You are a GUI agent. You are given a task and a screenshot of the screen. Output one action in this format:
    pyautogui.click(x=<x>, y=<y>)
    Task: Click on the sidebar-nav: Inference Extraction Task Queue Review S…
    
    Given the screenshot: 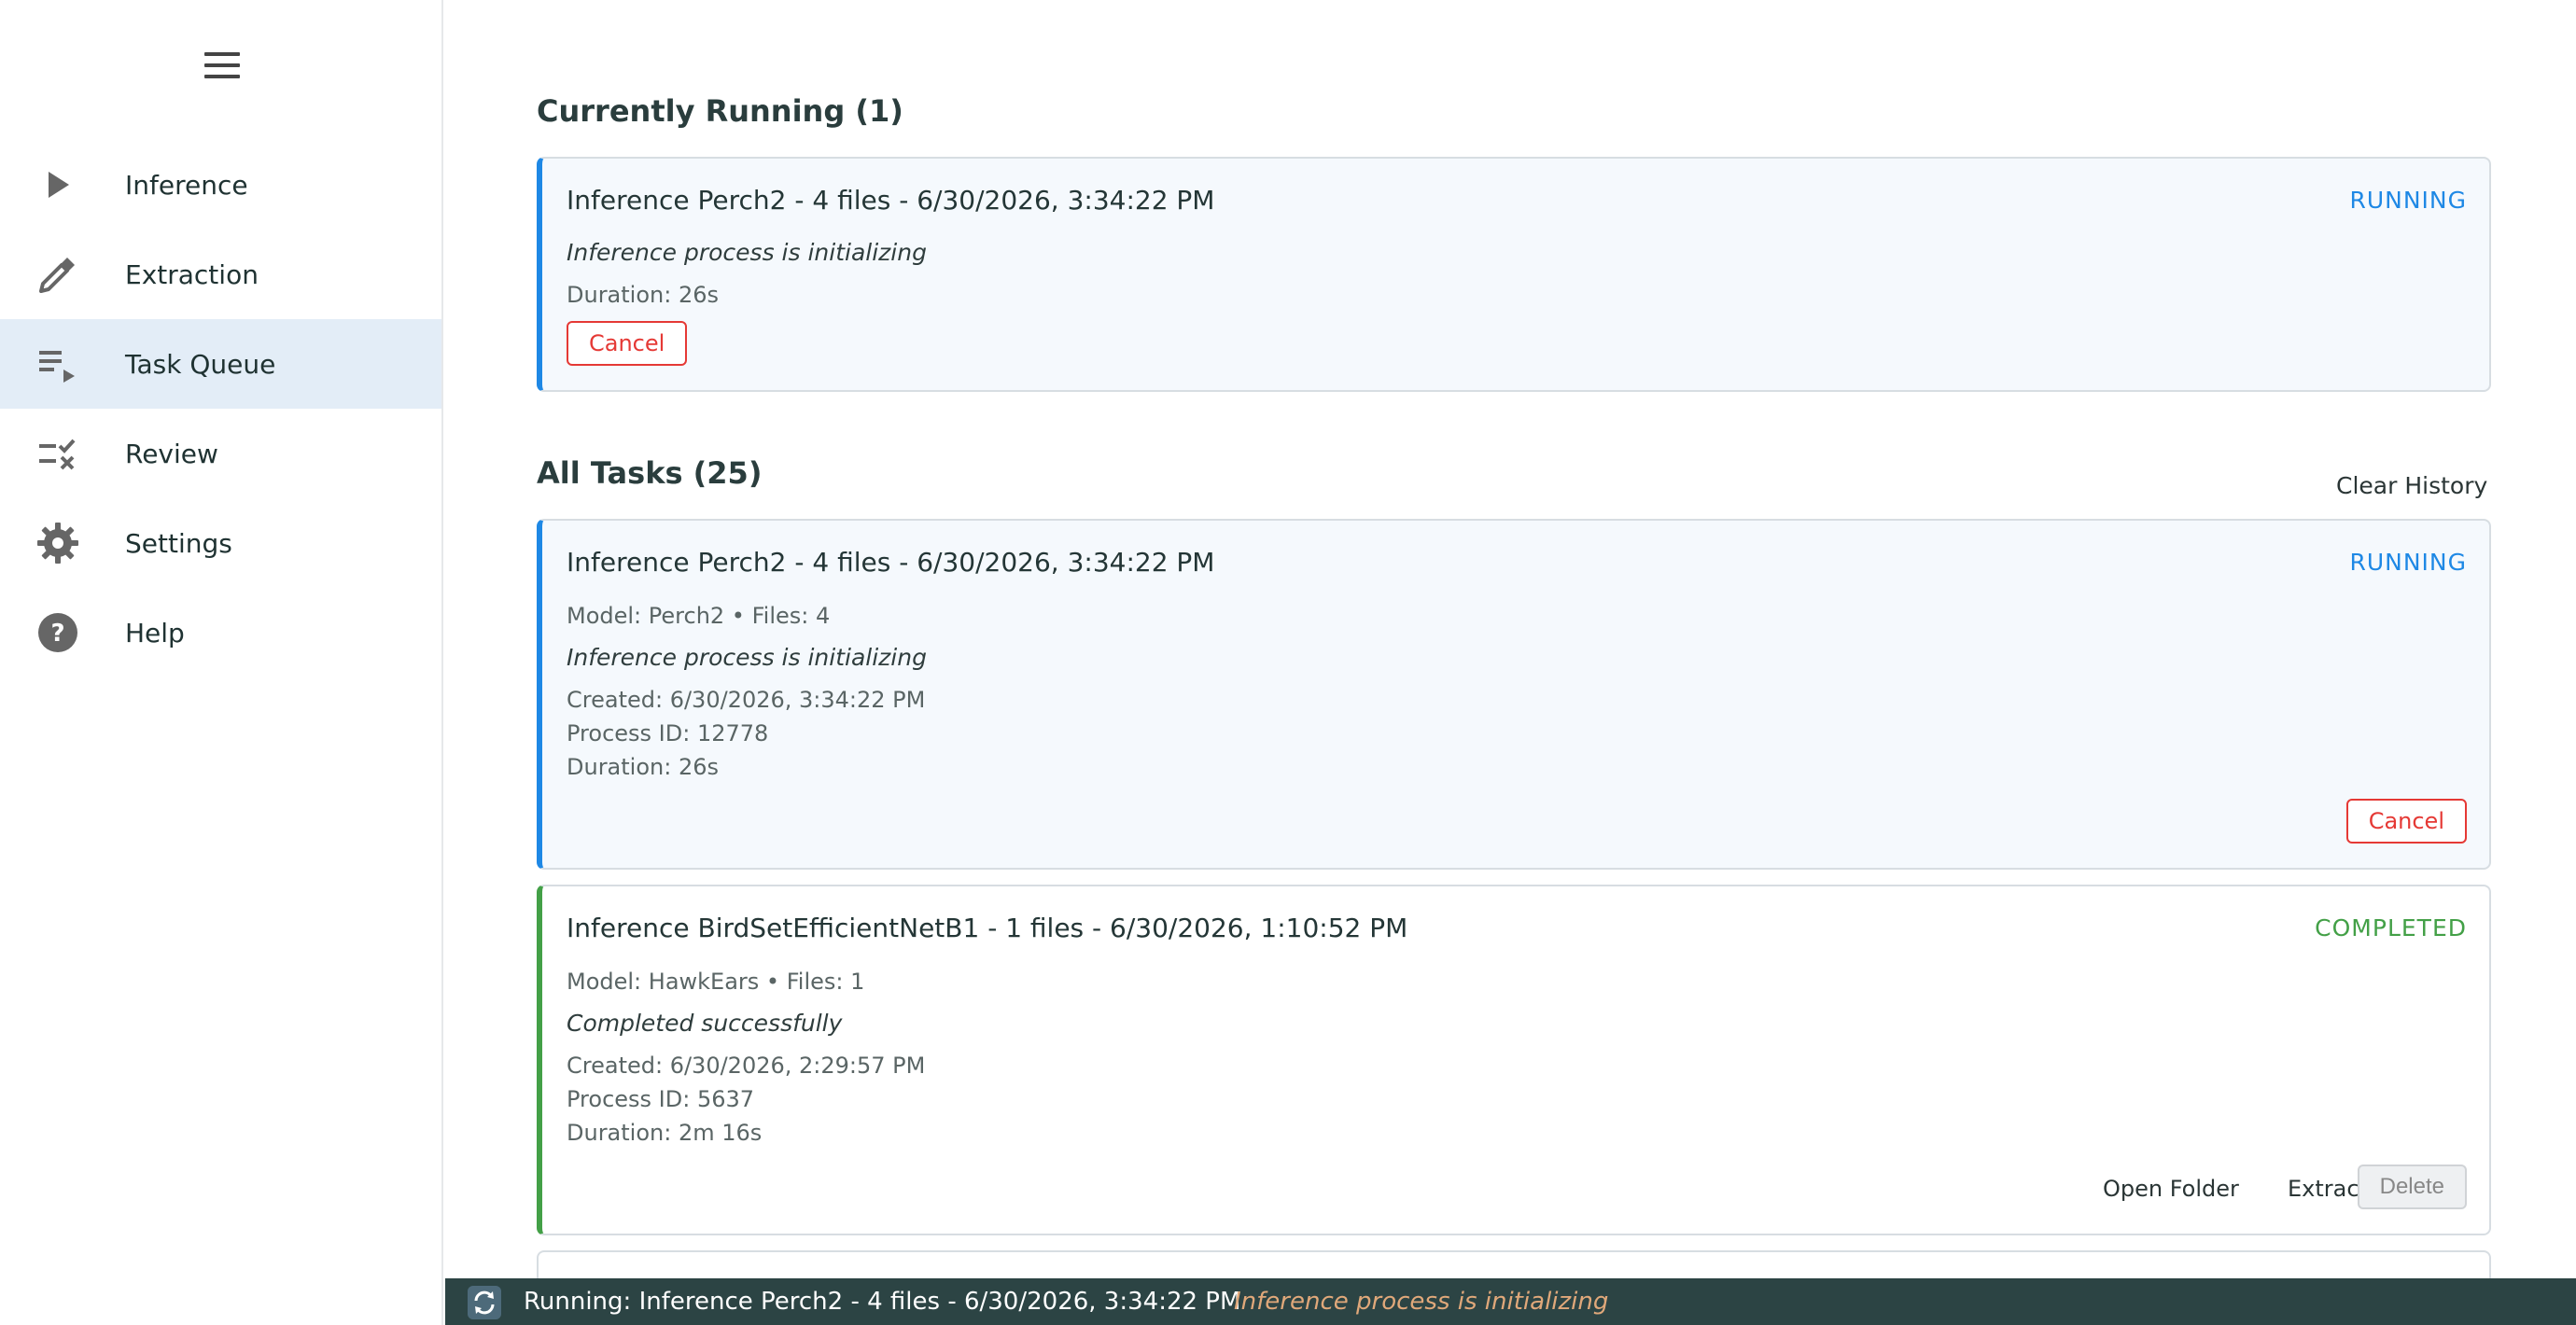 What is the action you would take?
    pyautogui.click(x=220, y=408)
    